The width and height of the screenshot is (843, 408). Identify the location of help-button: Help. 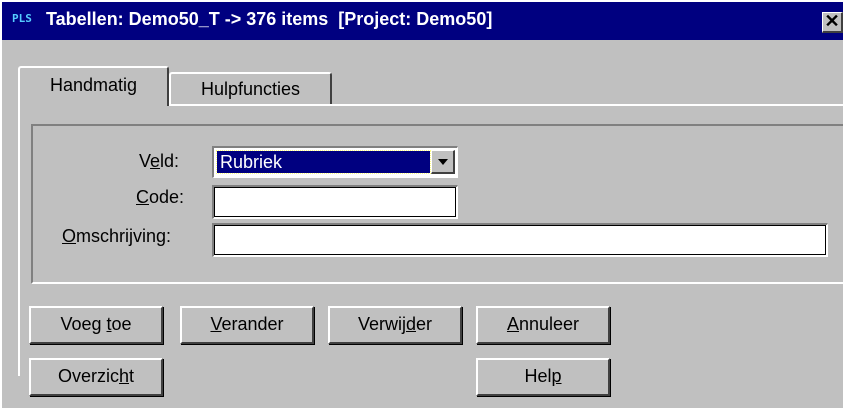
(543, 377).